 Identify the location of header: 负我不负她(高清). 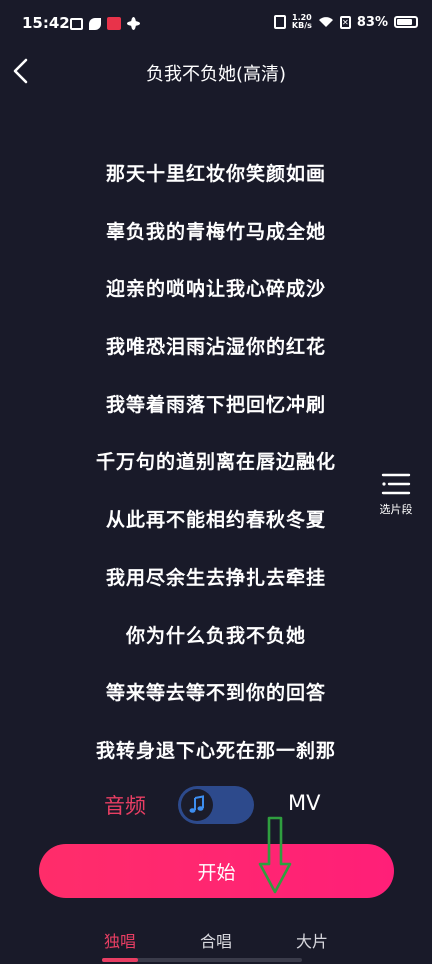
(216, 72).